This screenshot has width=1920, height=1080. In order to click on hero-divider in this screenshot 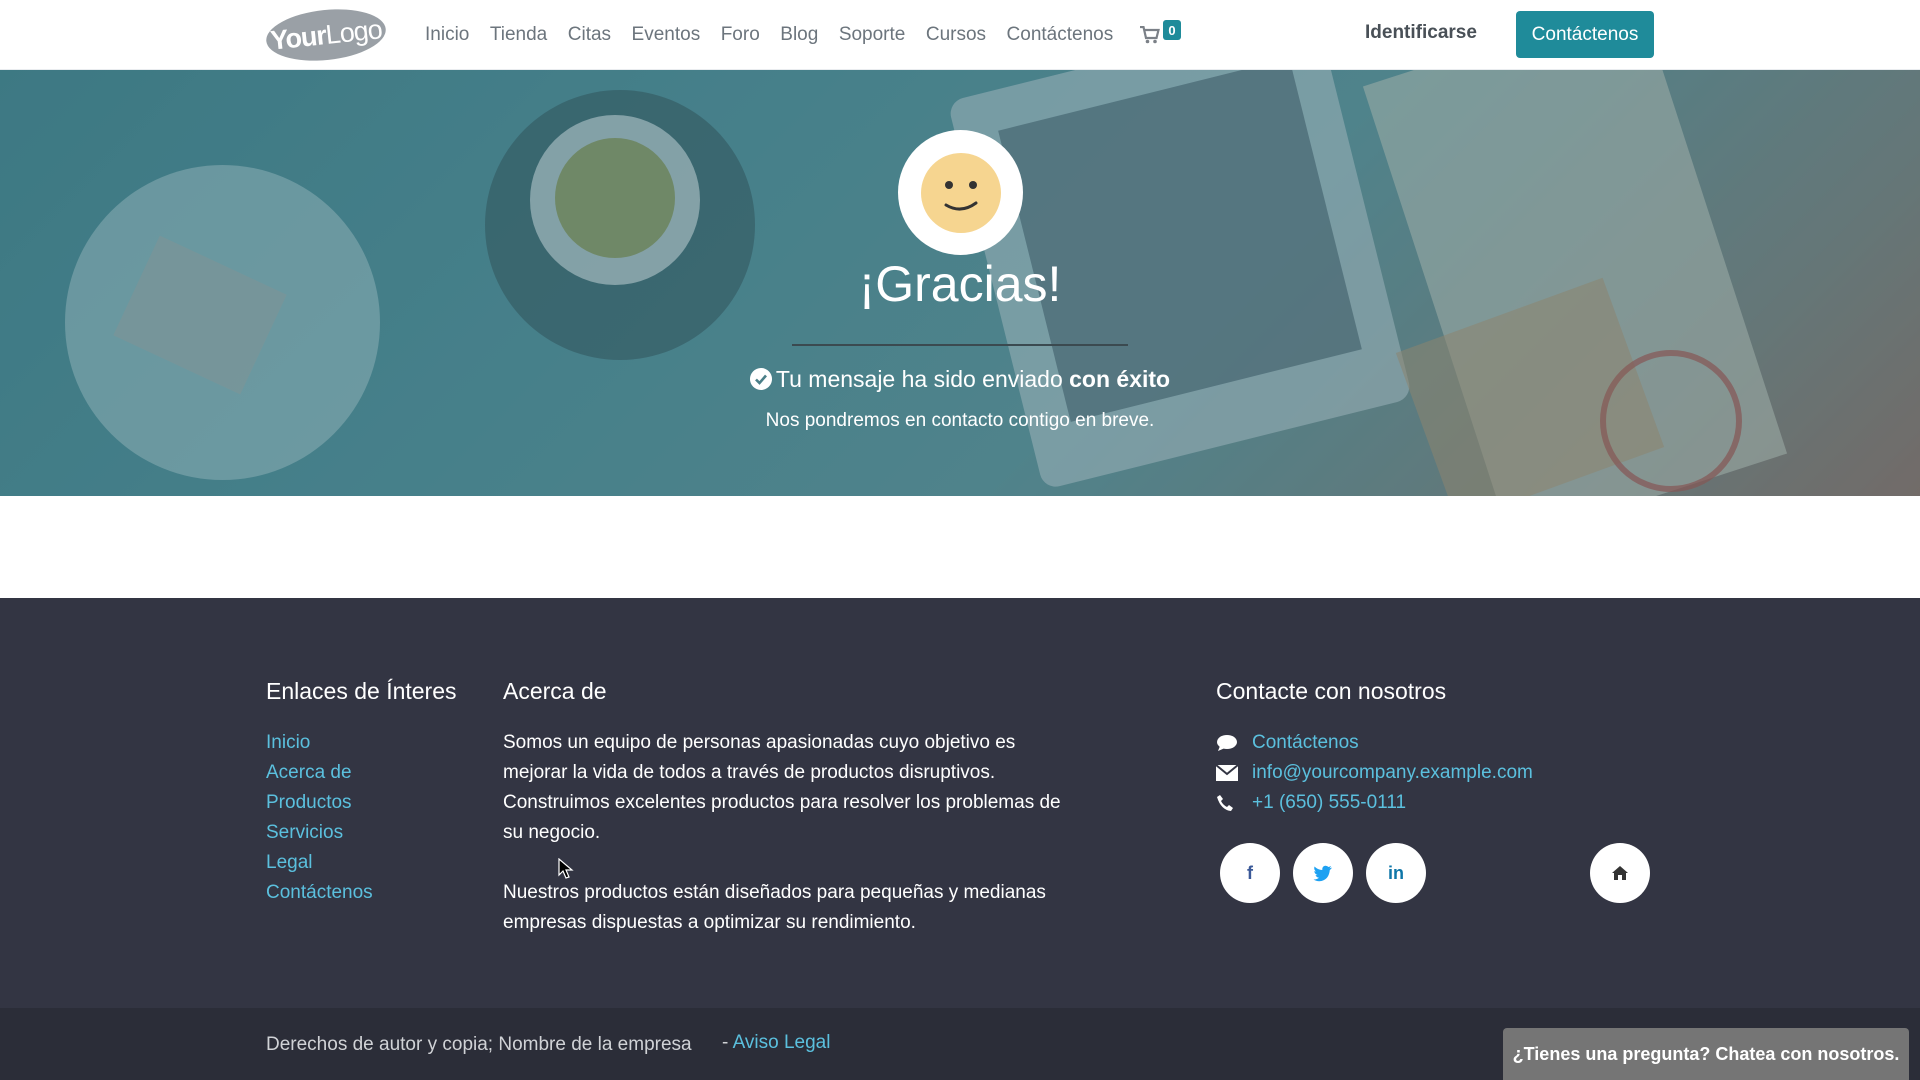, I will do `click(960, 345)`.